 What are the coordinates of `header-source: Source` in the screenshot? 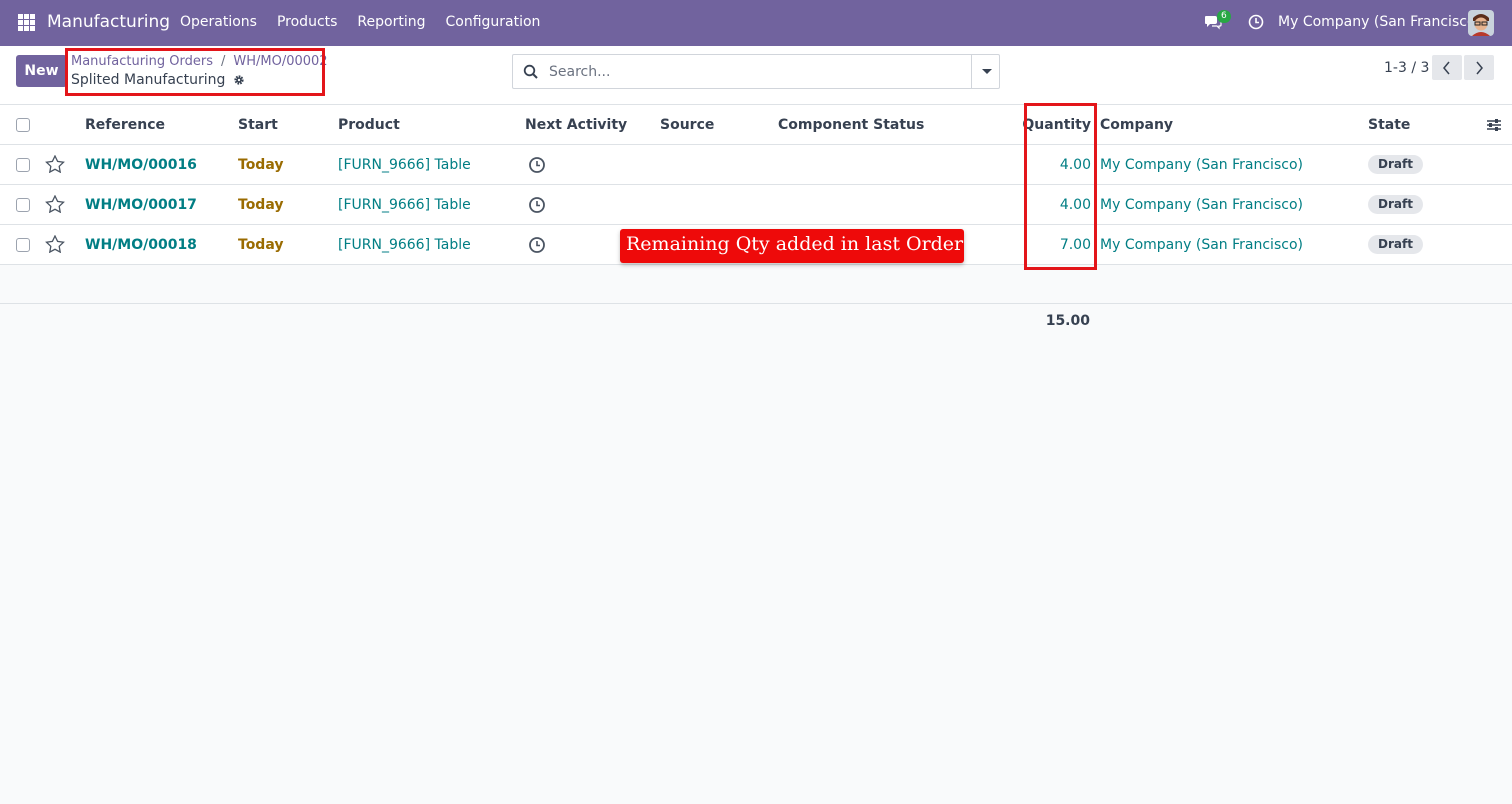 It's located at (687, 125).